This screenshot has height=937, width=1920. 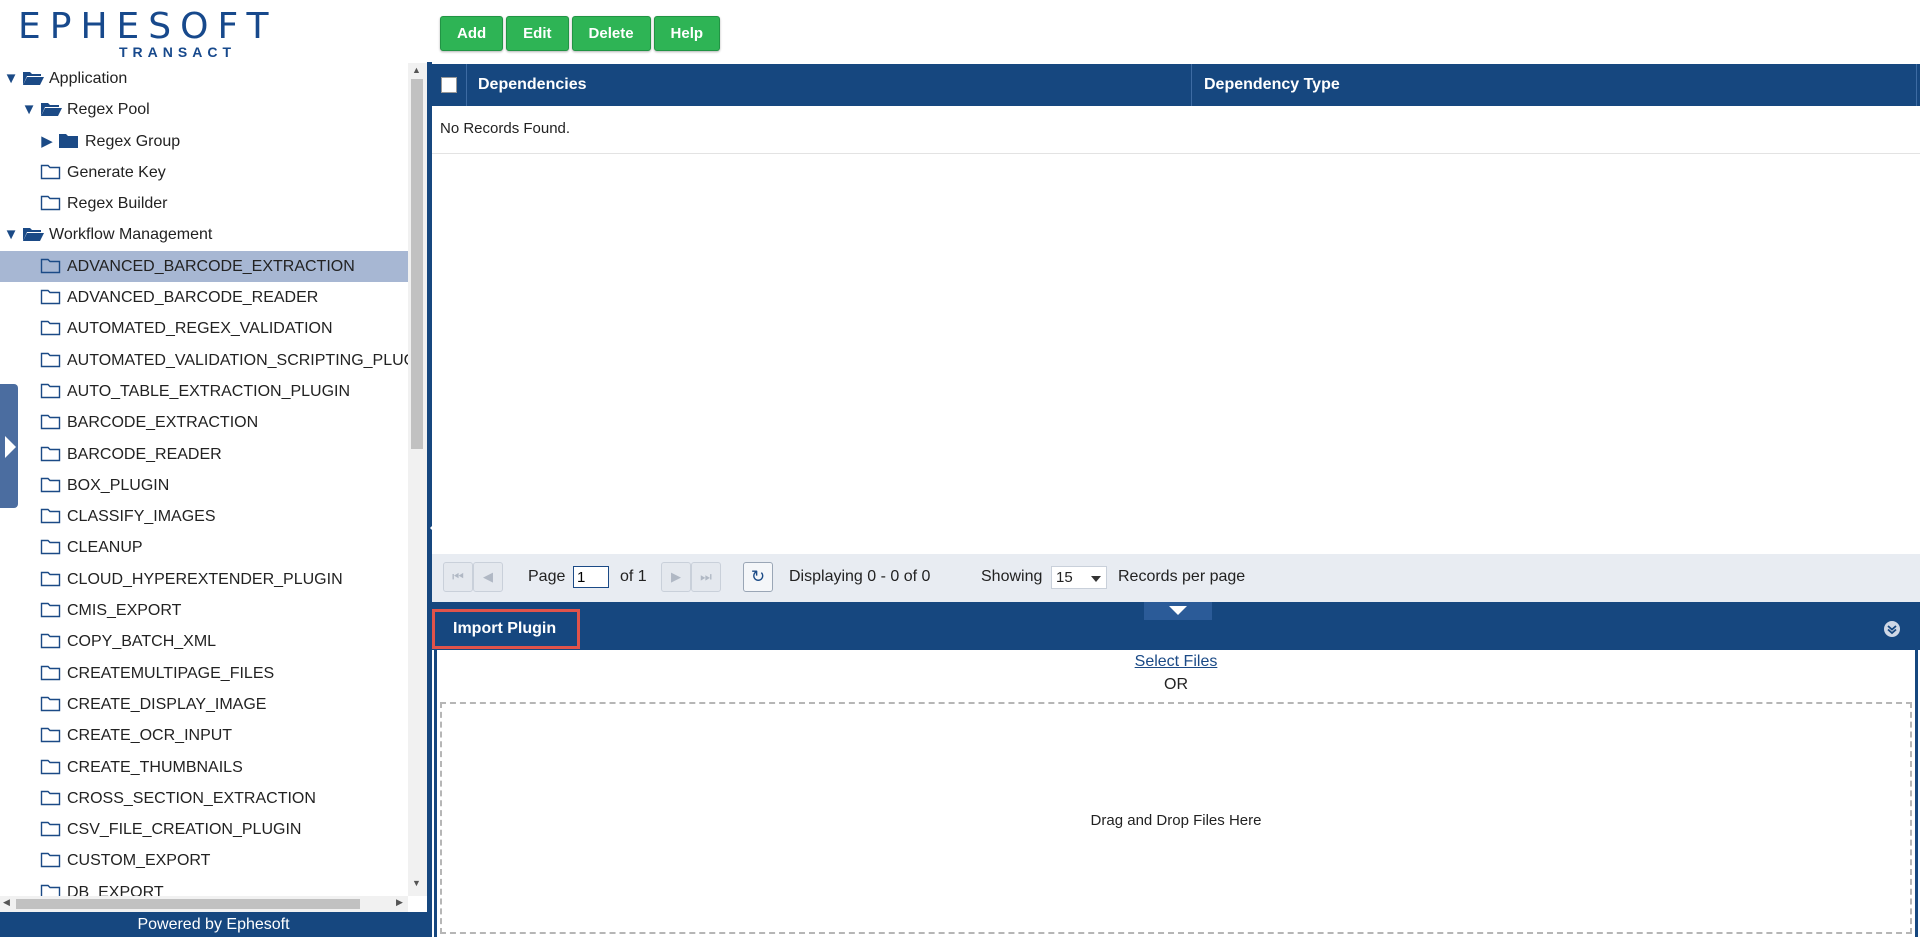 I want to click on next-page-button: ▶, so click(x=676, y=577).